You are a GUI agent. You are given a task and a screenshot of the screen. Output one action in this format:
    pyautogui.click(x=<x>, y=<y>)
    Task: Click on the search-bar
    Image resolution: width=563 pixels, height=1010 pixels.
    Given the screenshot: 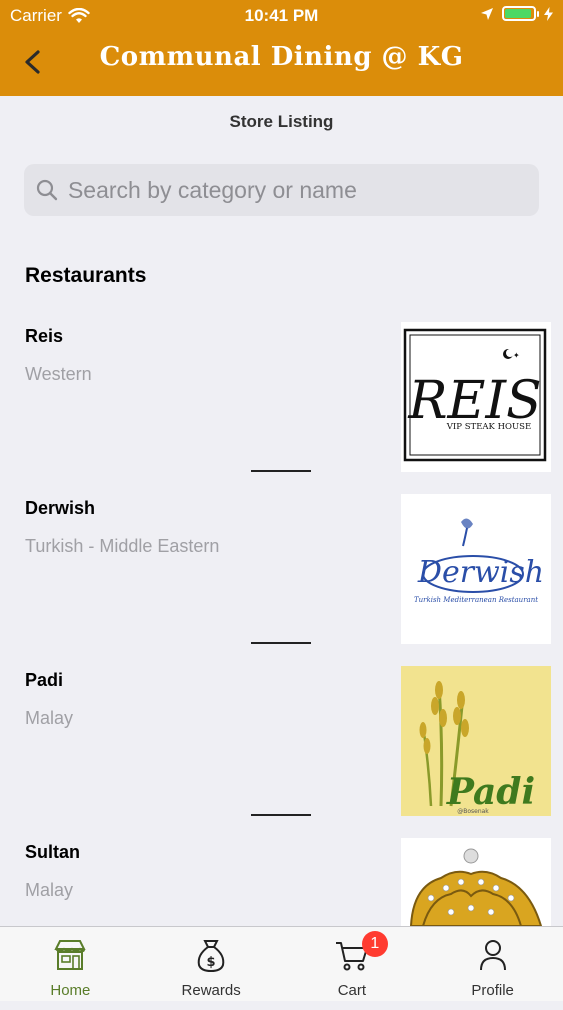 What is the action you would take?
    pyautogui.click(x=281, y=190)
    